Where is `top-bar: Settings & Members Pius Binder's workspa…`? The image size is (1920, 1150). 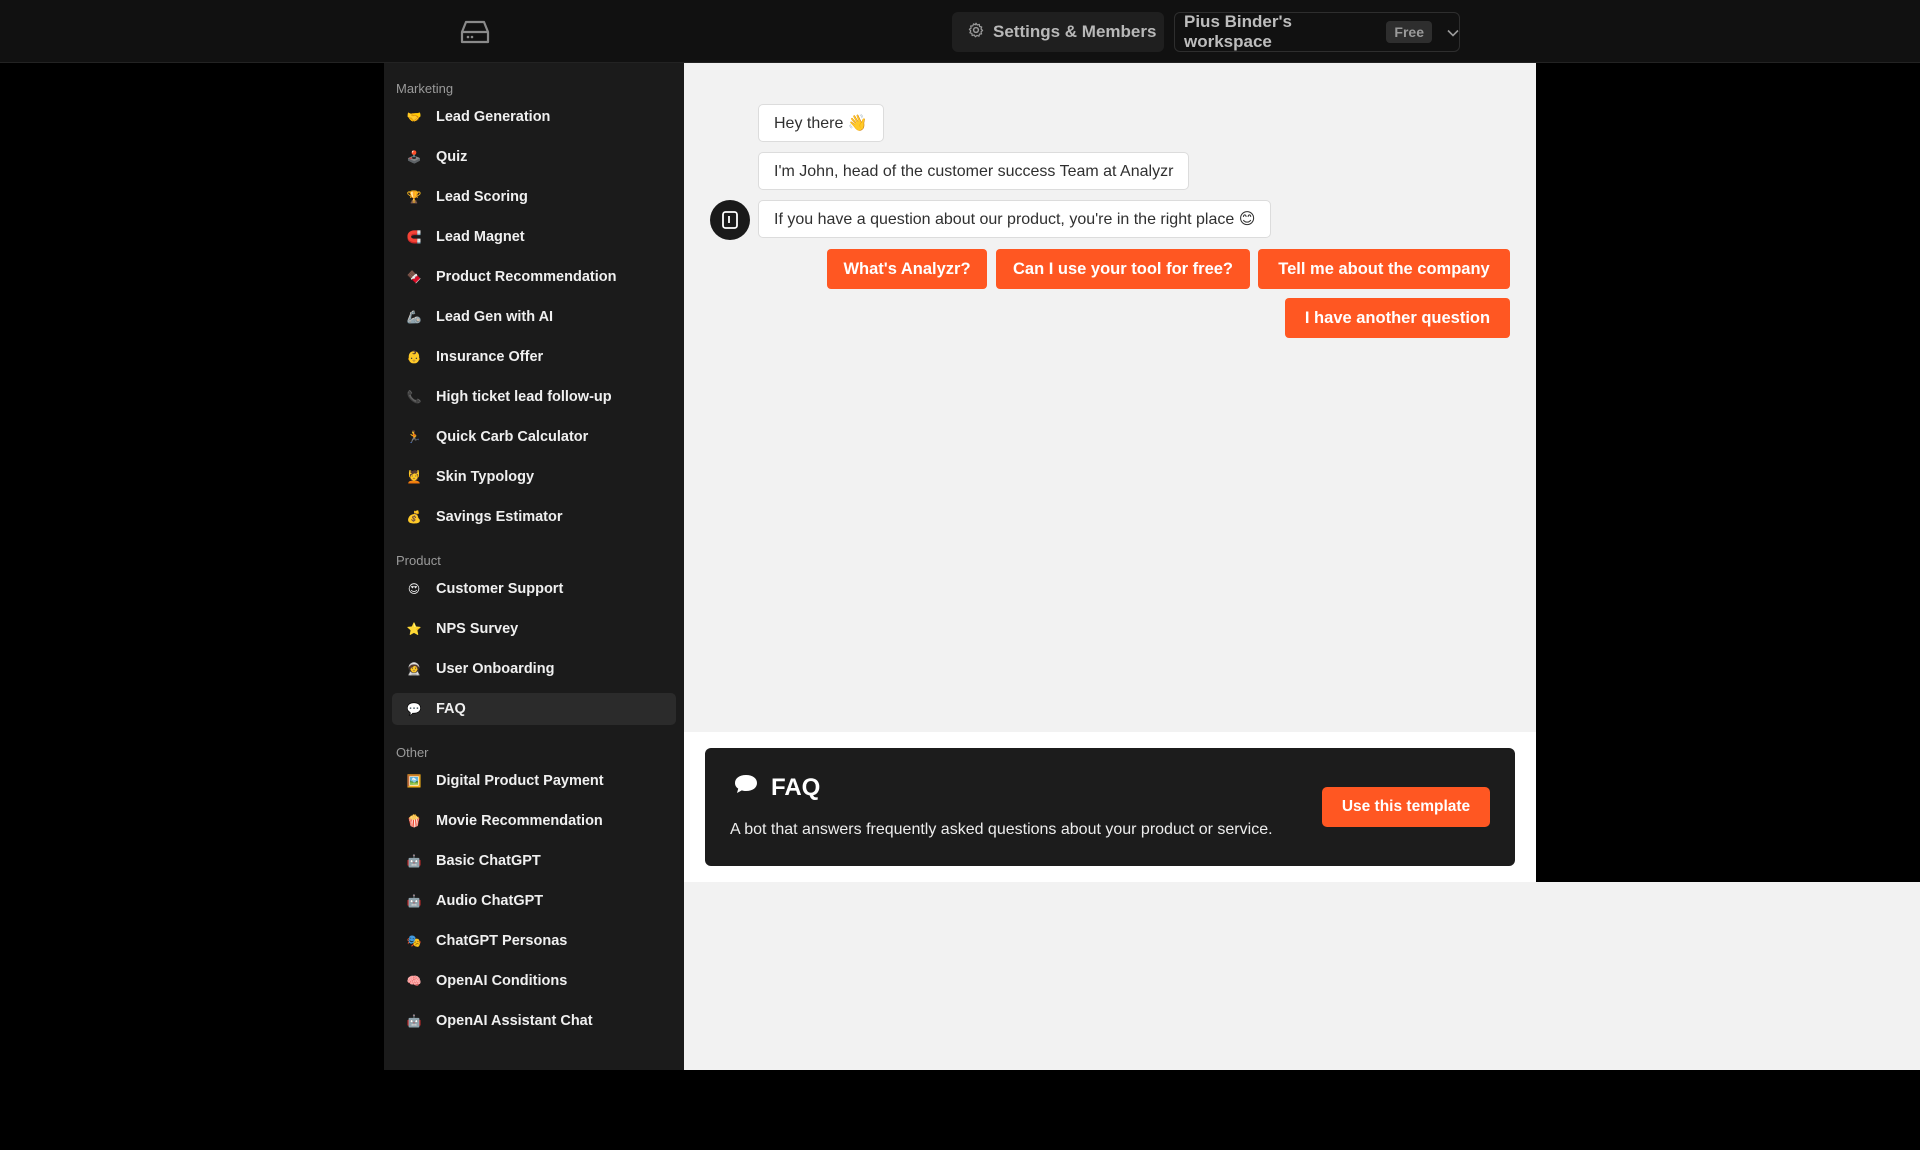
top-bar: Settings & Members Pius Binder's workspa… is located at coordinates (960, 31).